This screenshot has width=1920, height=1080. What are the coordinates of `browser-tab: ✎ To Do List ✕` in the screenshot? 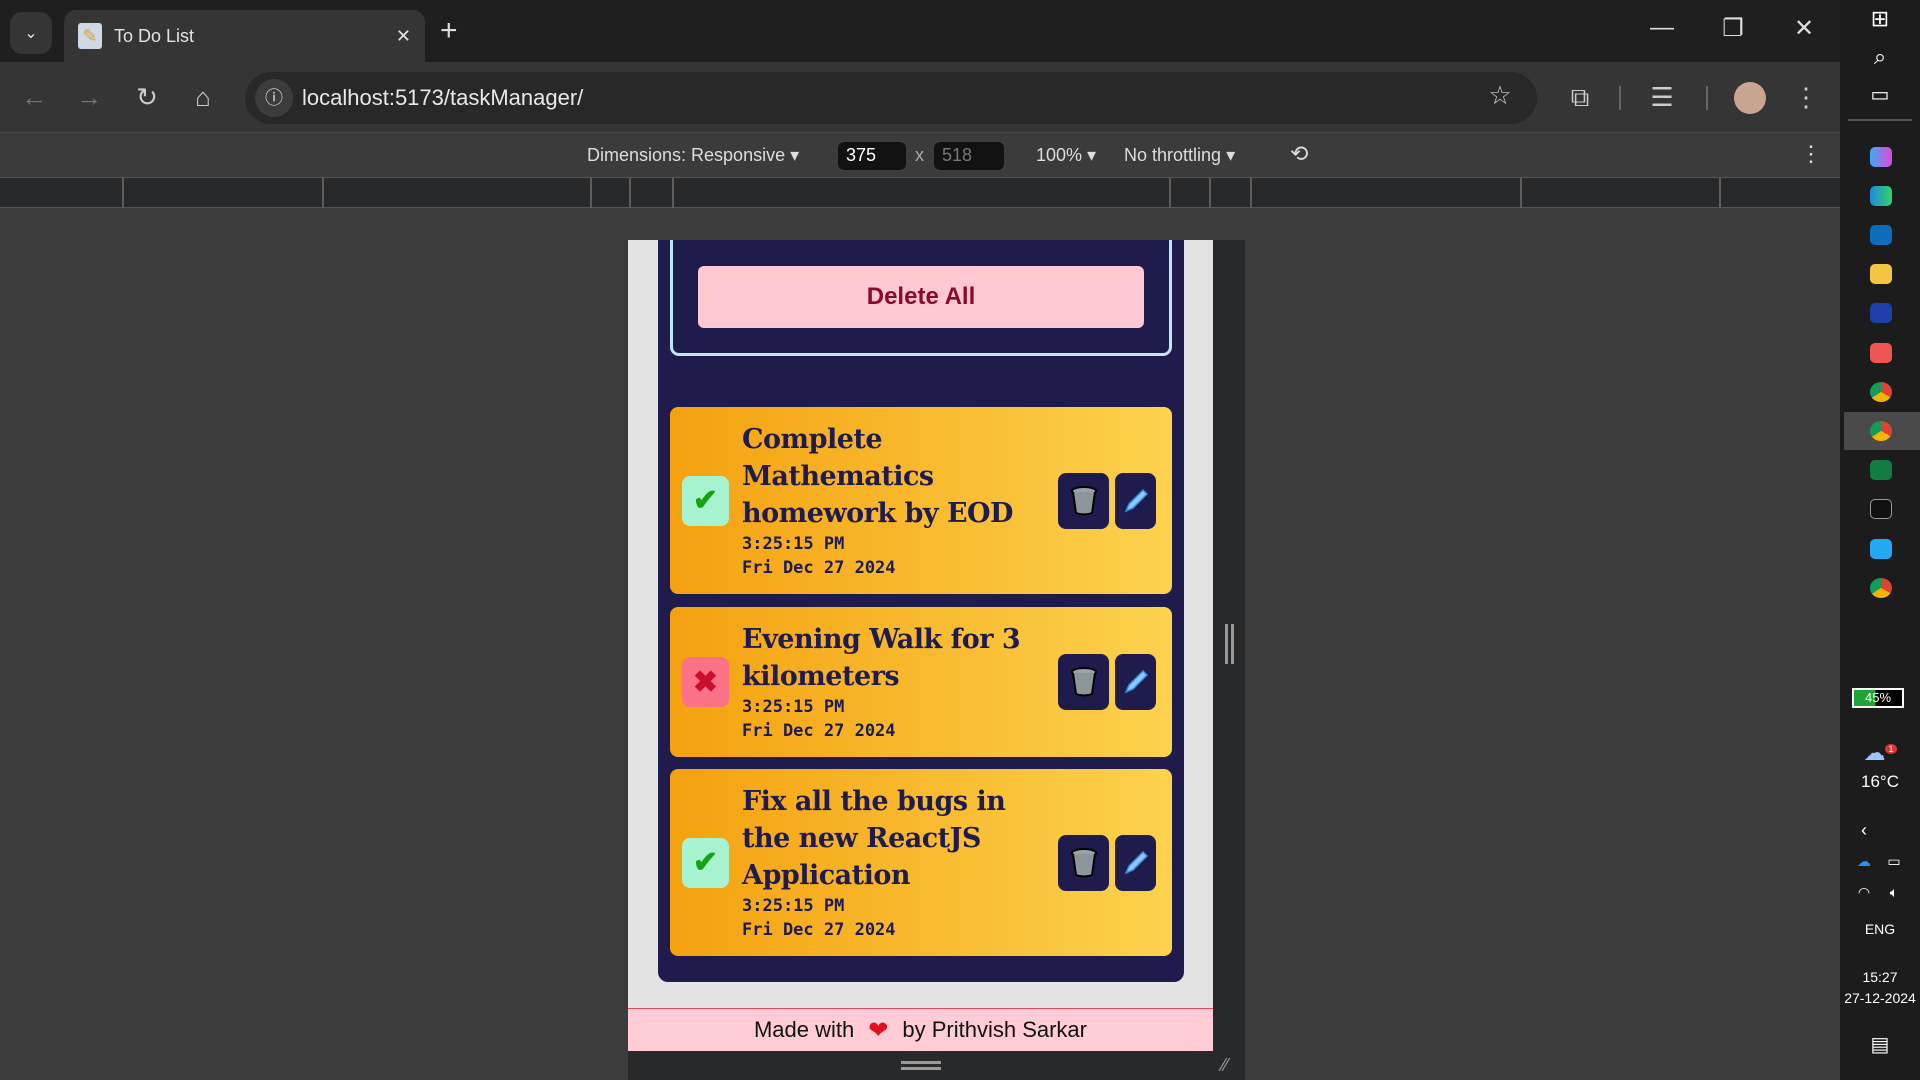 It's located at (244, 36).